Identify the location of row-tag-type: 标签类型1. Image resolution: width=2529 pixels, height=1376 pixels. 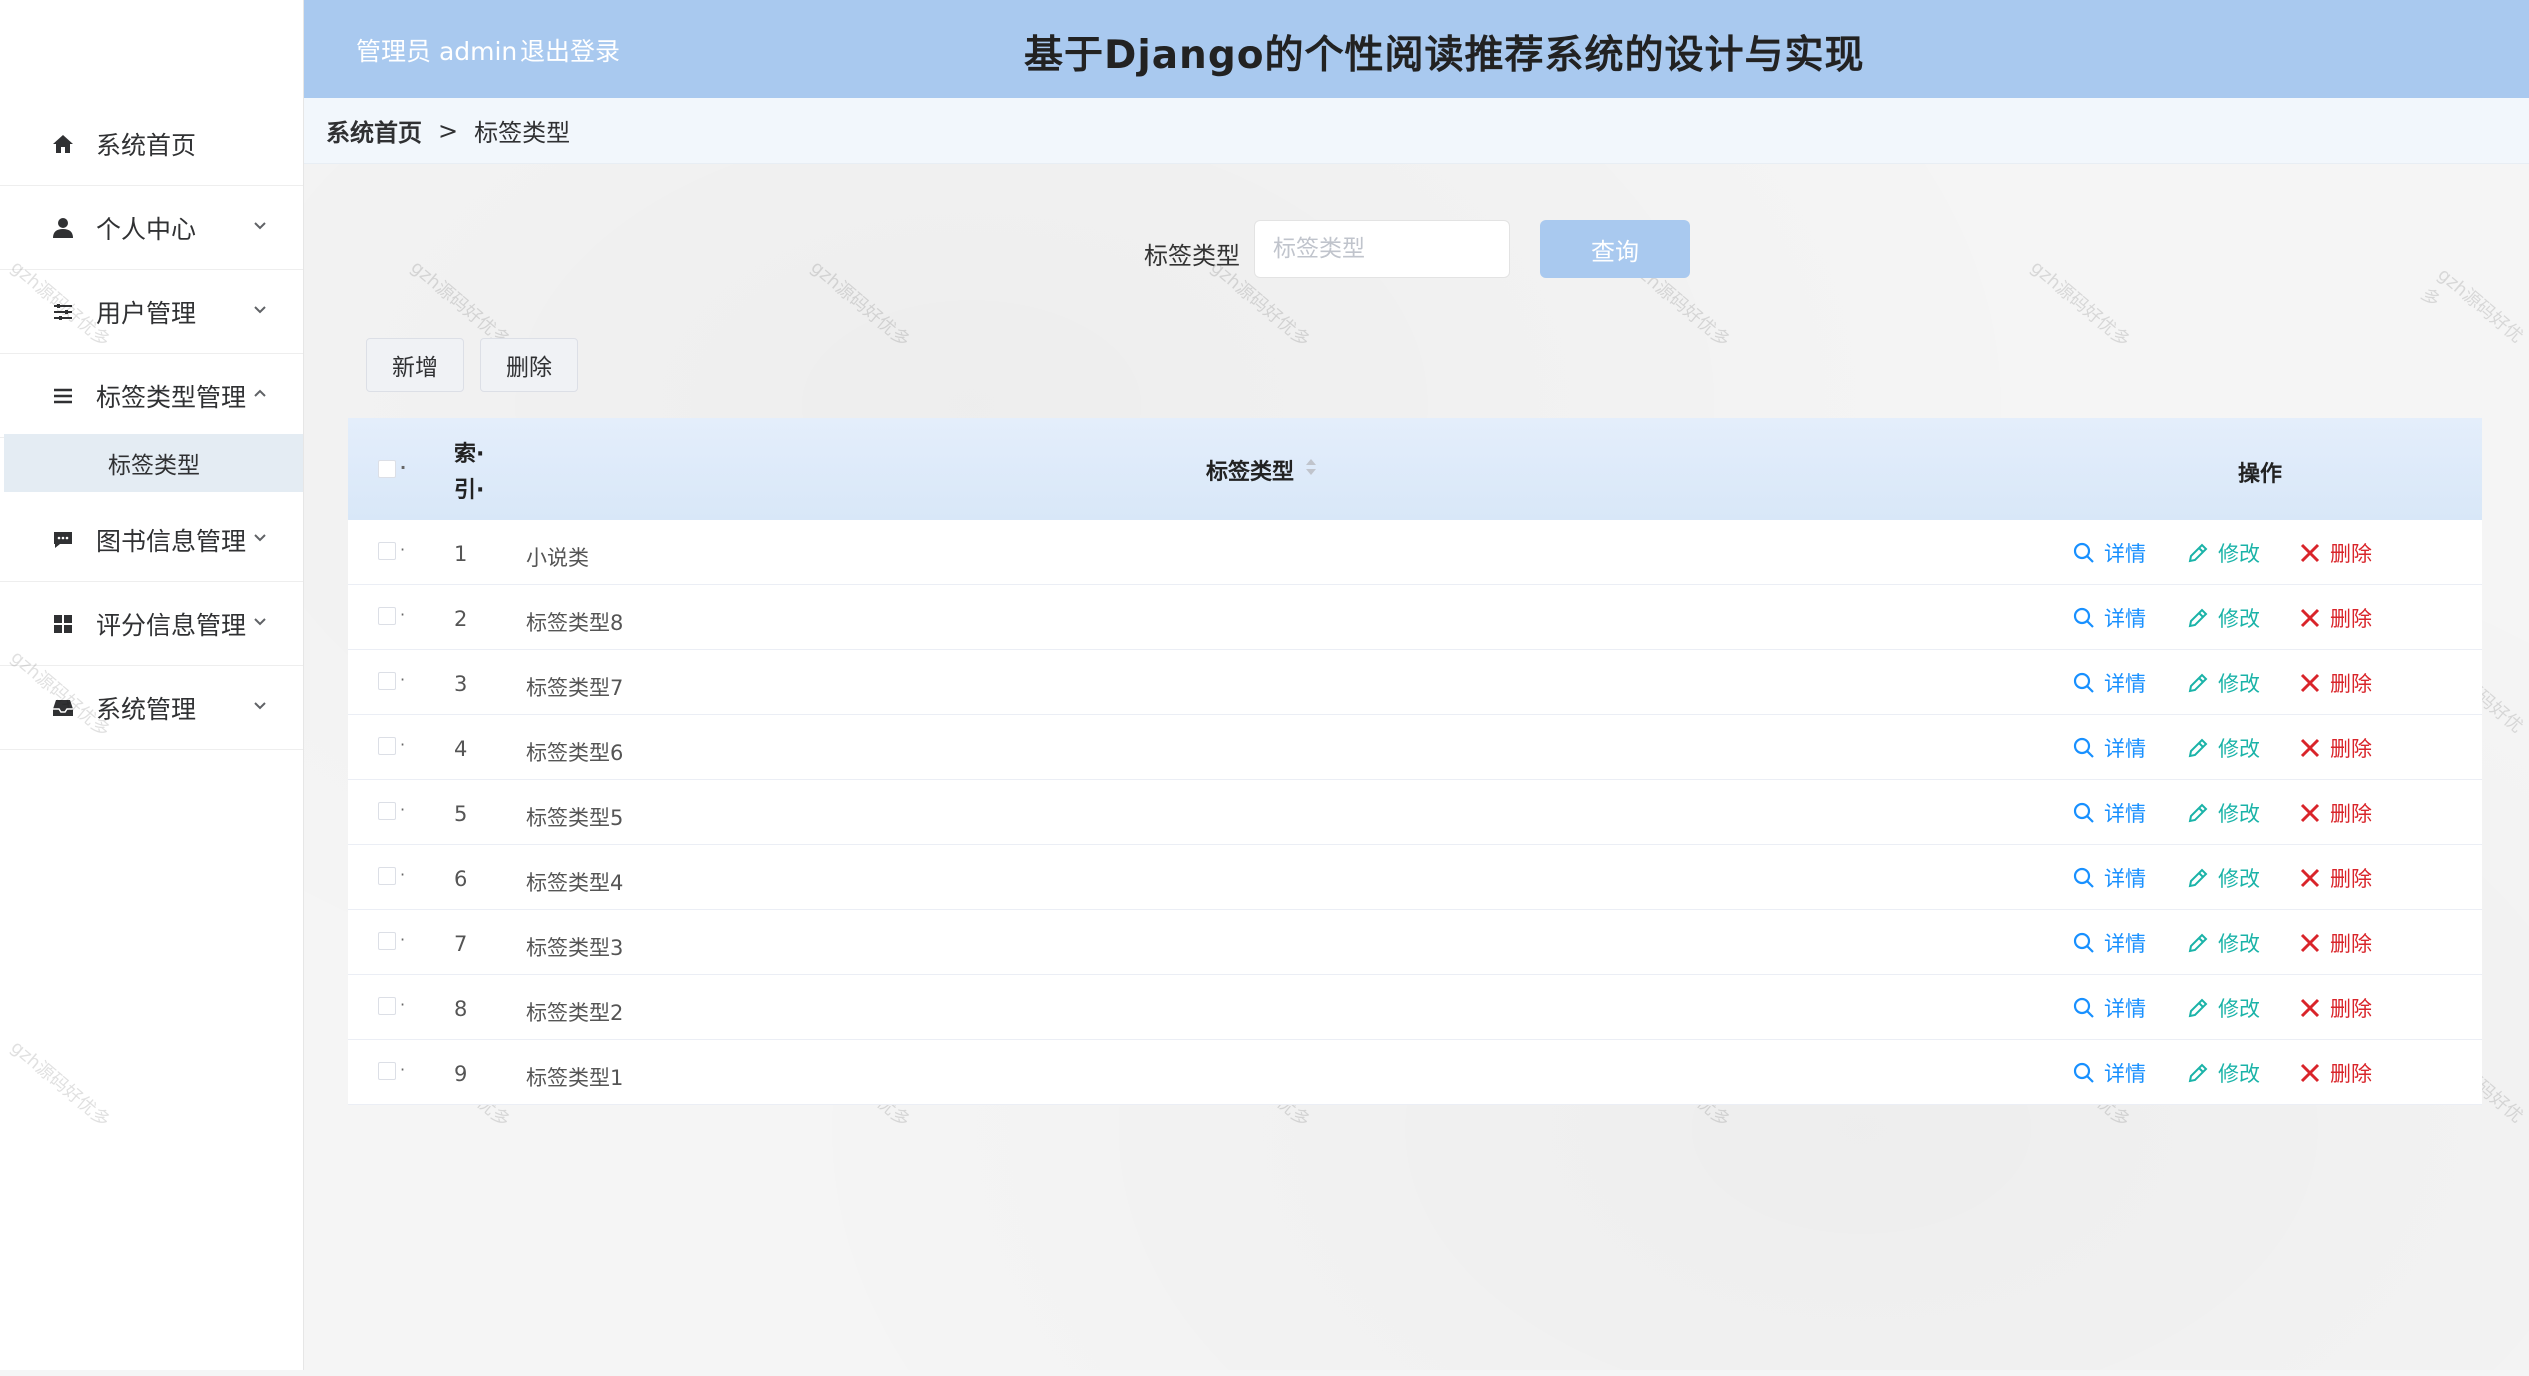
(575, 1078).